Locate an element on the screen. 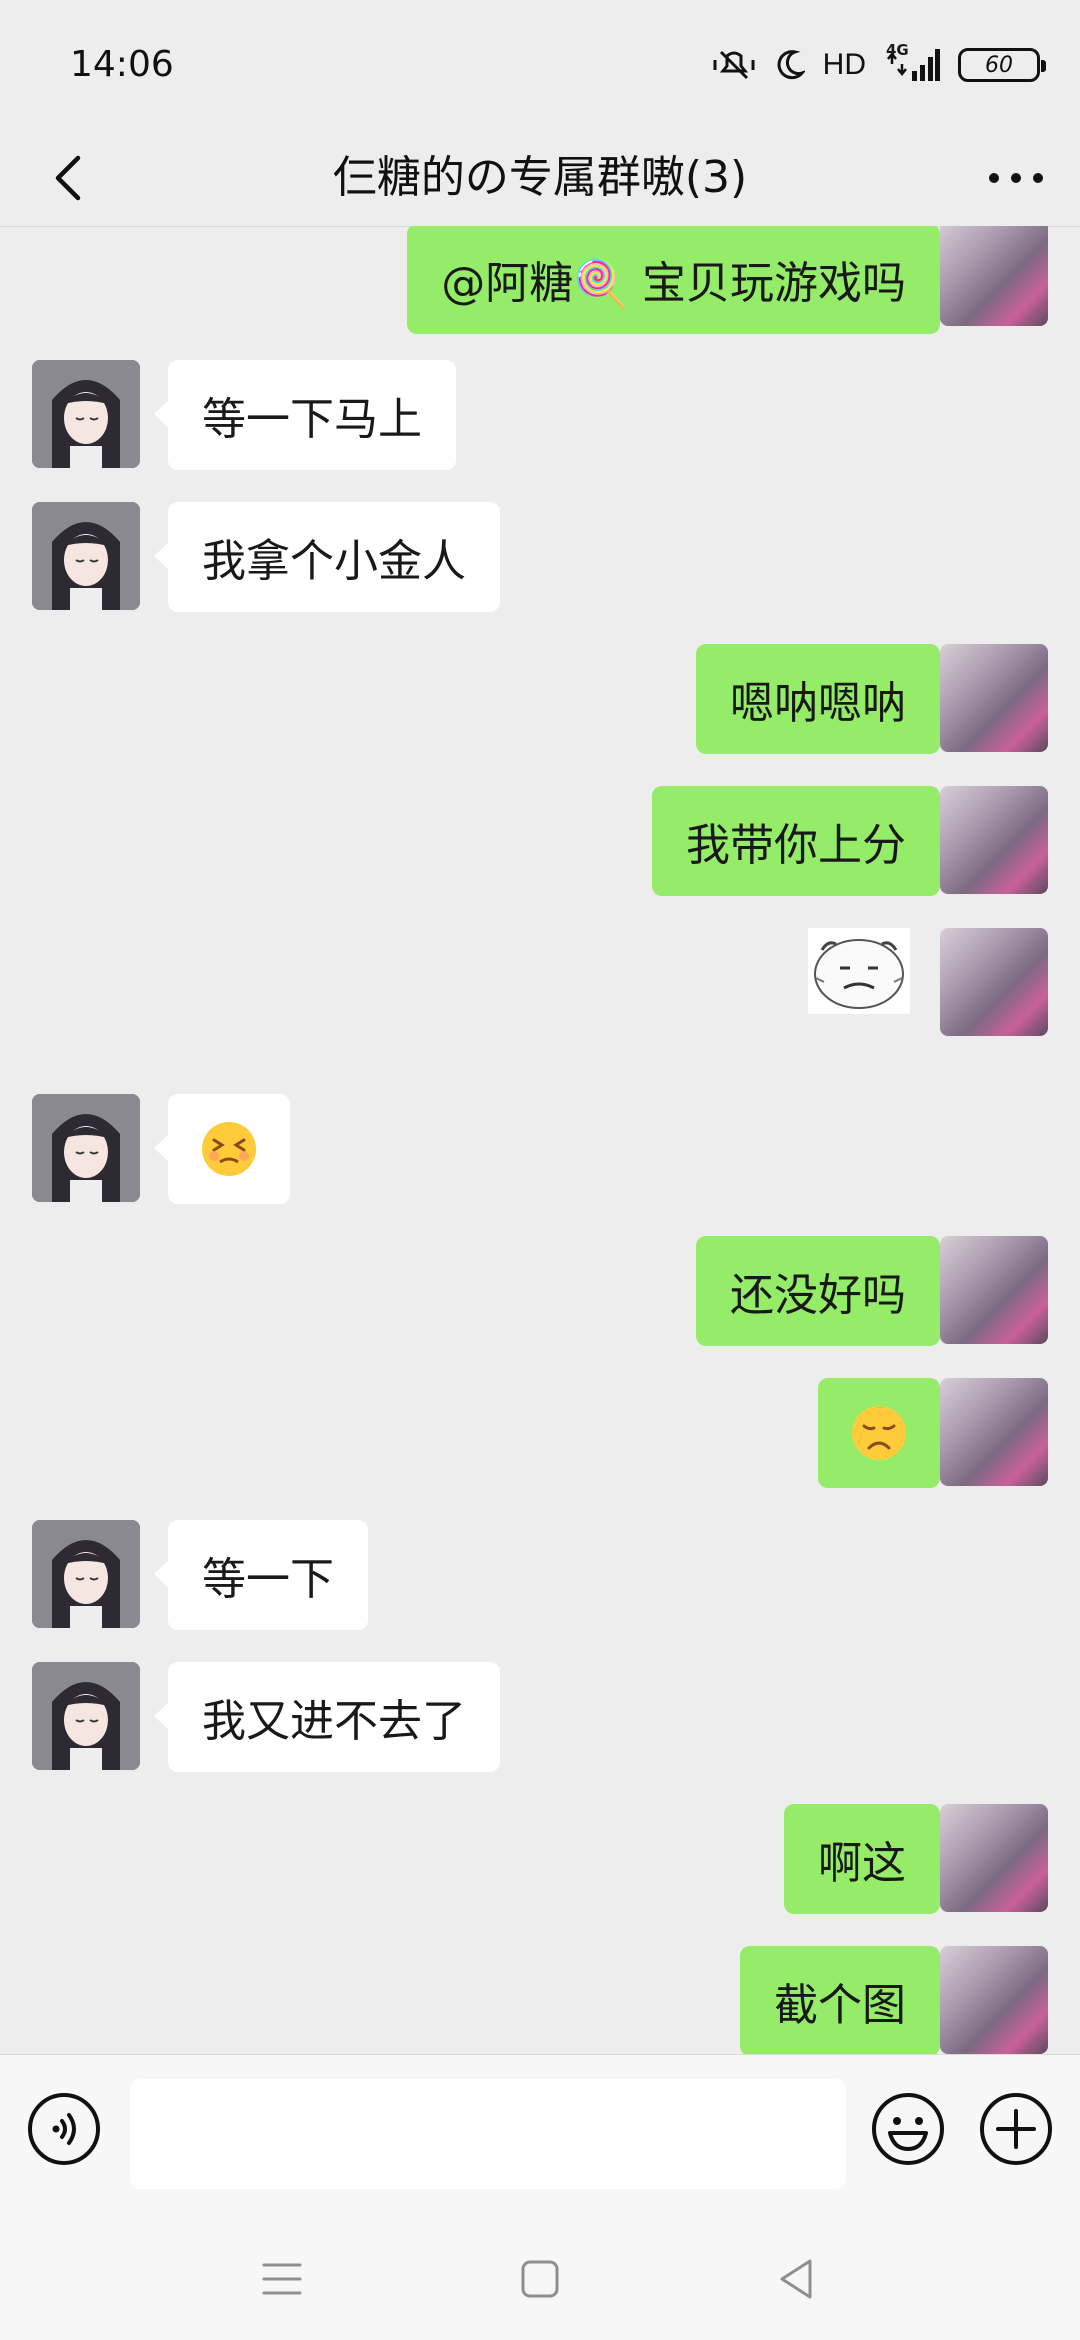 The image size is (1080, 2340). chevron-left-icon is located at coordinates (68, 178).